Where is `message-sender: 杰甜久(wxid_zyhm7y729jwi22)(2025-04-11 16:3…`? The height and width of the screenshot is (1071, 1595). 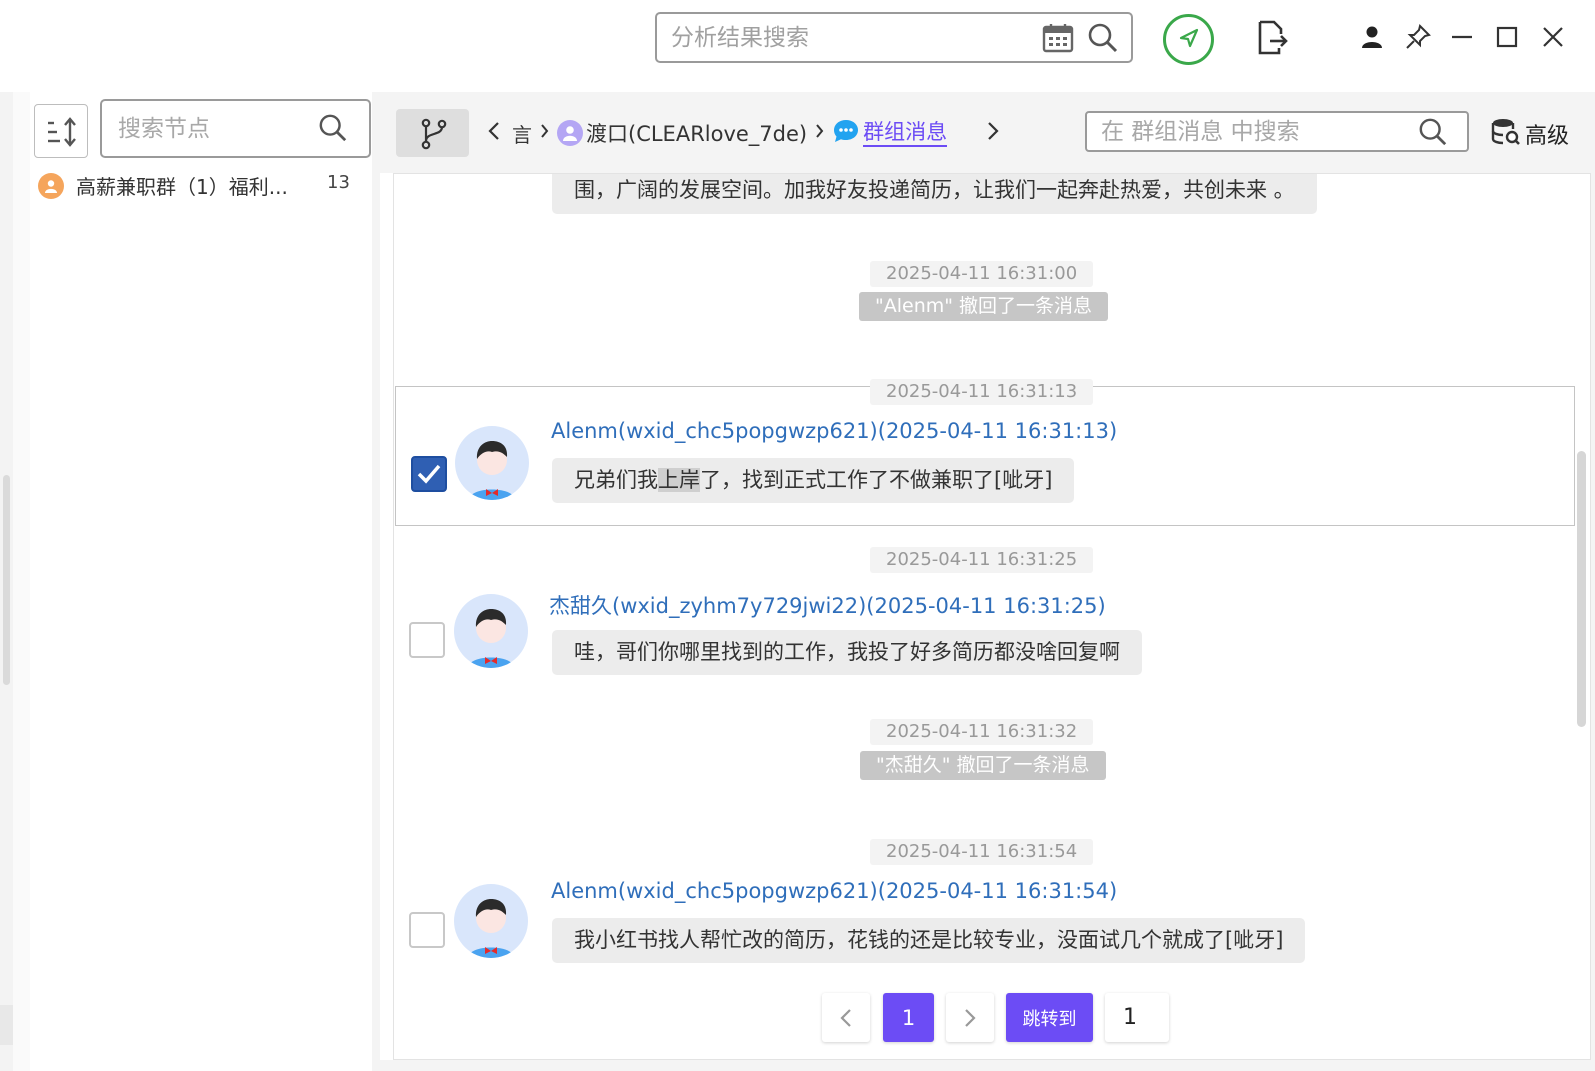 message-sender: 杰甜久(wxid_zyhm7y729jwi22)(2025-04-11 16:3… is located at coordinates (827, 605).